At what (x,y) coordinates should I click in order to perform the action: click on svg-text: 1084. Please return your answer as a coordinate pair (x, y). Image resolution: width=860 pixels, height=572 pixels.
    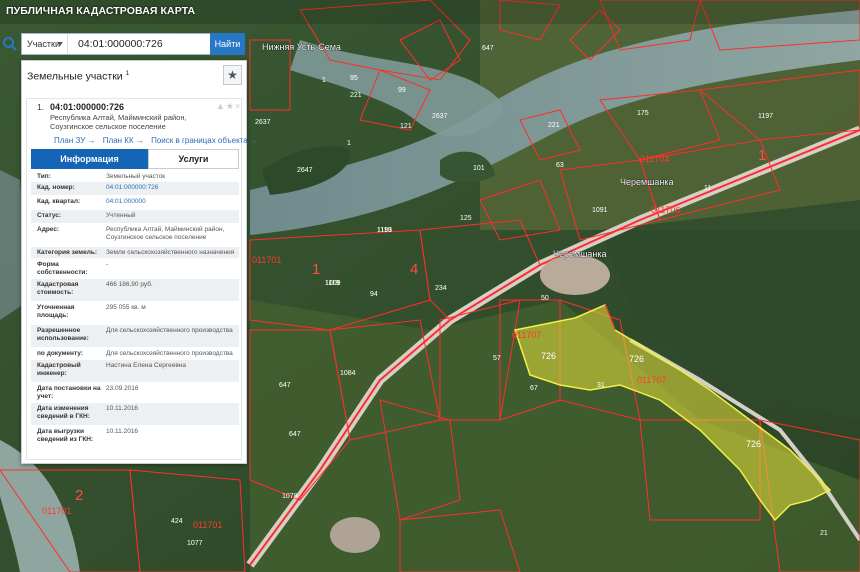
    Looking at the image, I should click on (348, 373).